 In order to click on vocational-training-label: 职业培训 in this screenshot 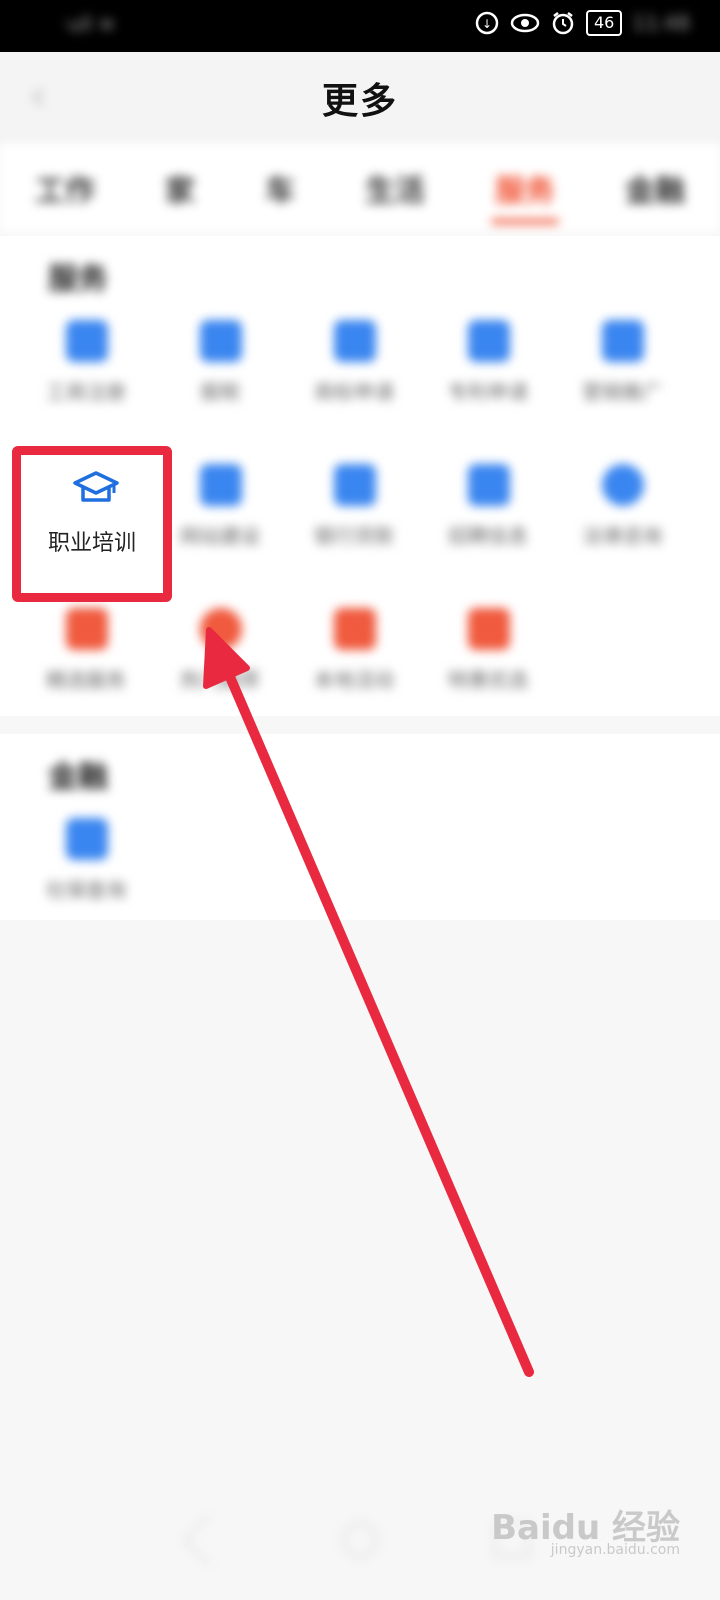, I will do `click(91, 543)`.